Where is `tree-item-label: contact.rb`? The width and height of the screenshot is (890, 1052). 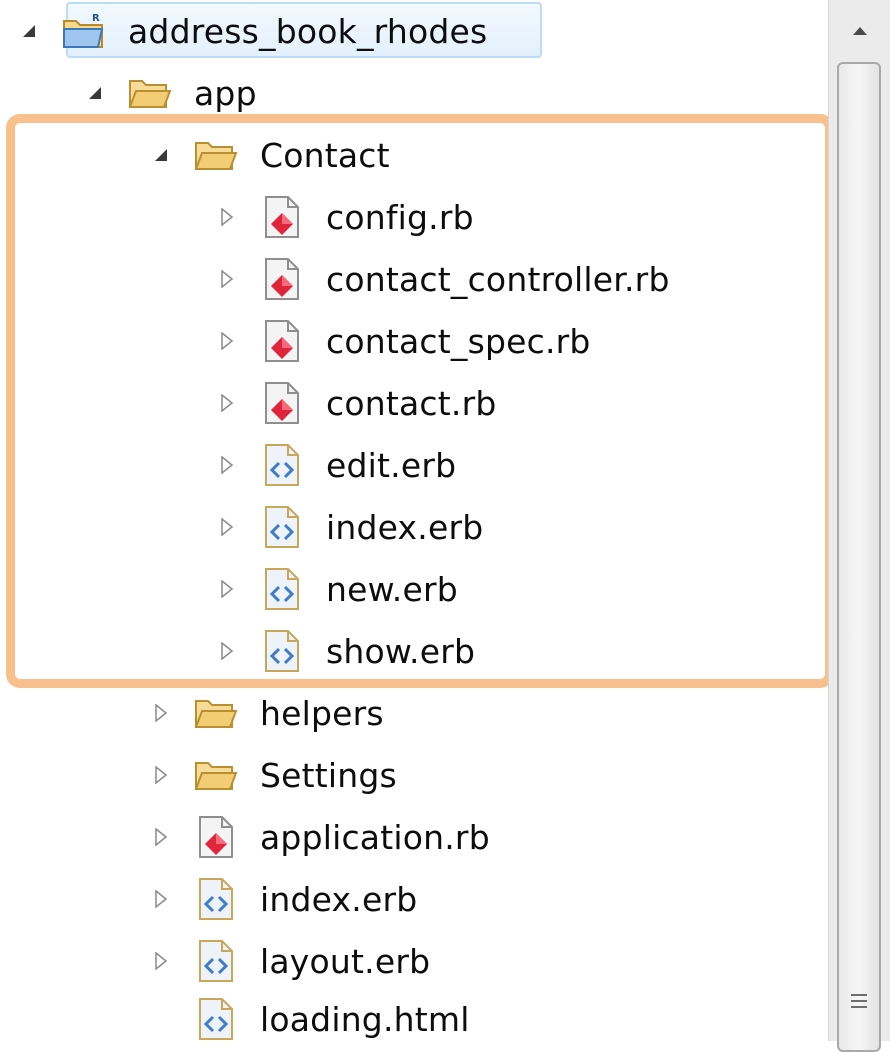 tree-item-label: contact.rb is located at coordinates (411, 403).